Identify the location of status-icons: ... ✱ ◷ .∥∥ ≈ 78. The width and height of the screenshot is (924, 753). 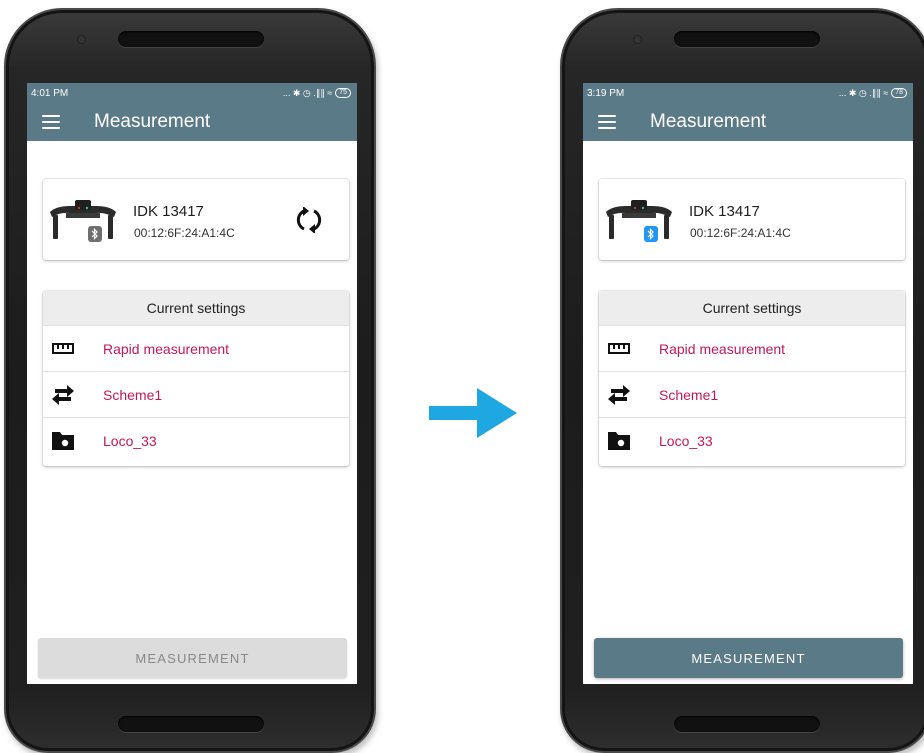
(873, 93).